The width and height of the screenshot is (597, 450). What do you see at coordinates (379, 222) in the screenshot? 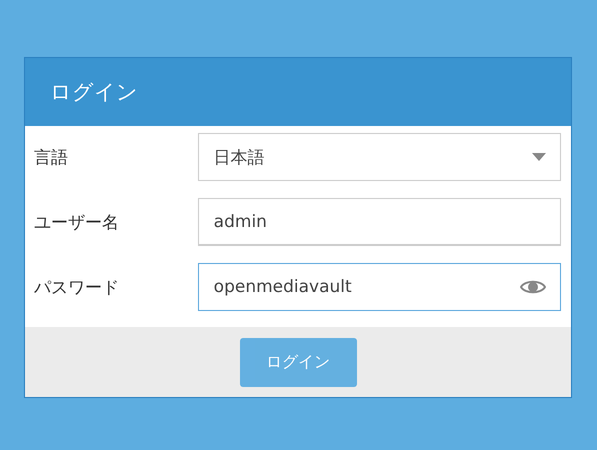
I see `username-field: admin` at bounding box center [379, 222].